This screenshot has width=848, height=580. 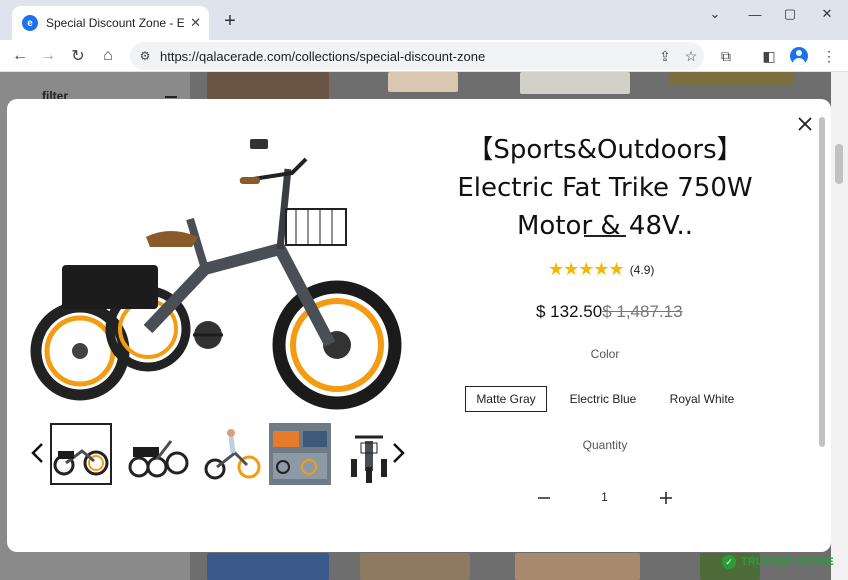 What do you see at coordinates (230, 21) in the screenshot?
I see `new-tab-button: +` at bounding box center [230, 21].